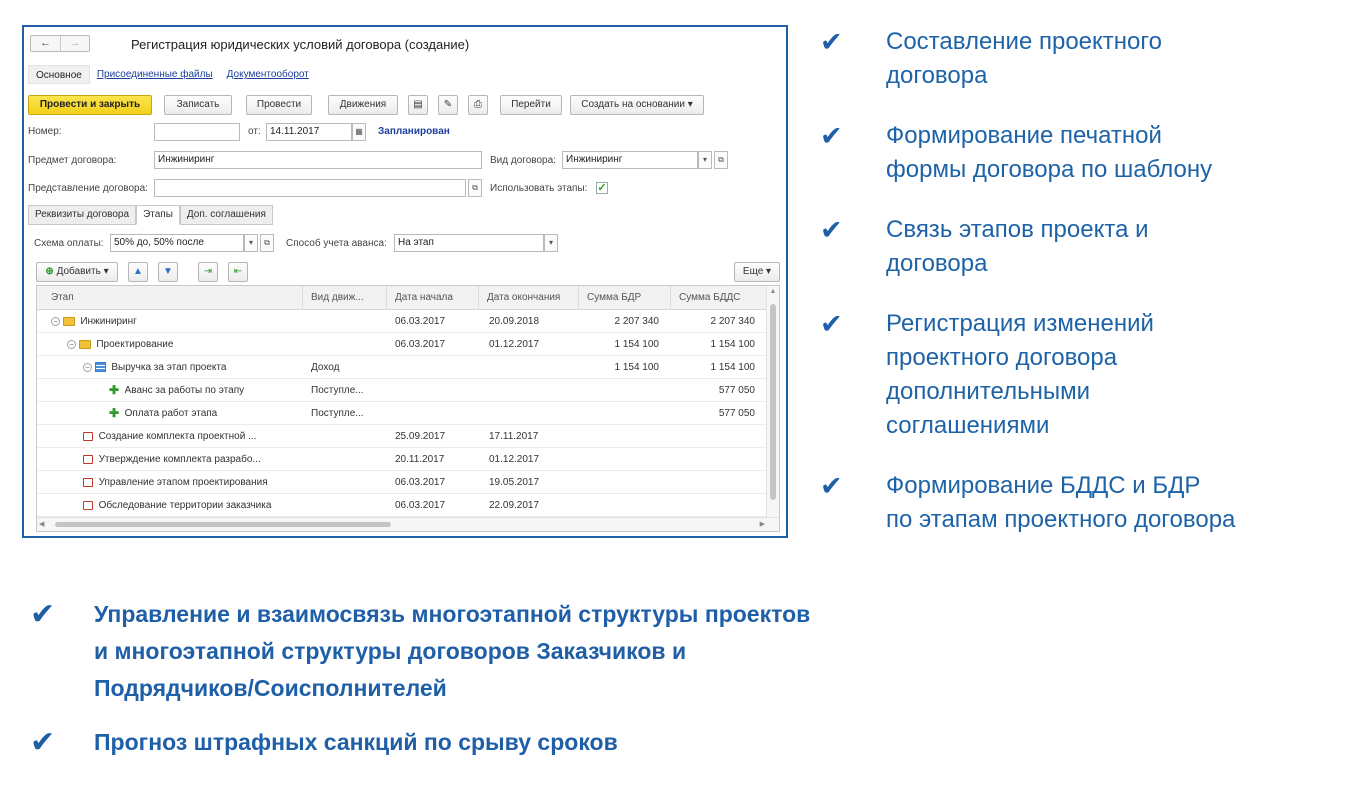  What do you see at coordinates (625, 298) in the screenshot?
I see `column-header: Сумма БДР` at bounding box center [625, 298].